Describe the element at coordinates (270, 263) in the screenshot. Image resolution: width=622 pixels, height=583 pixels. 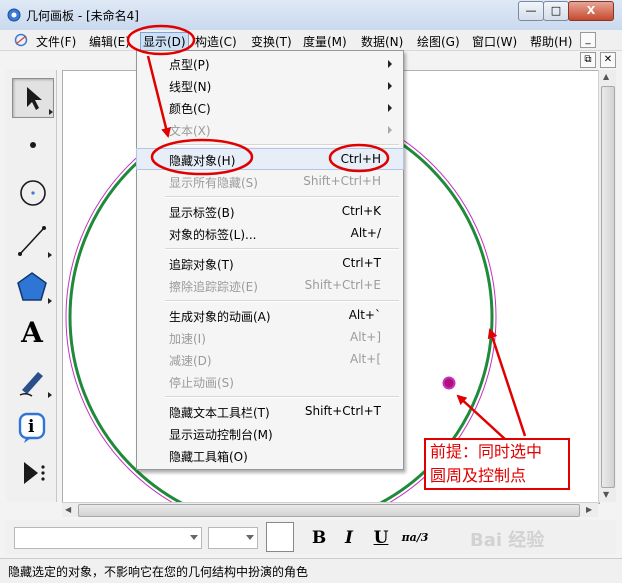
I see `menu-item-trace-object: 追踪对象(T) Ctrl+T` at that location.